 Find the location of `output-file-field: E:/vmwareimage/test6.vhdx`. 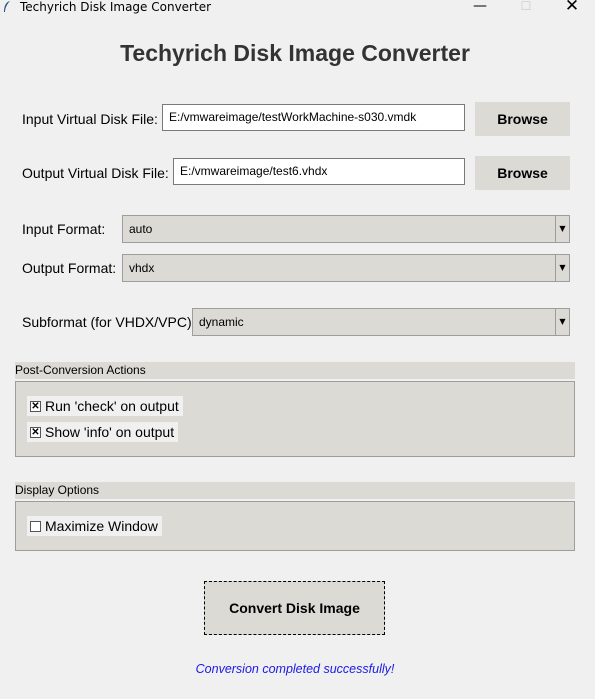

output-file-field: E:/vmwareimage/test6.vhdx is located at coordinates (319, 171).